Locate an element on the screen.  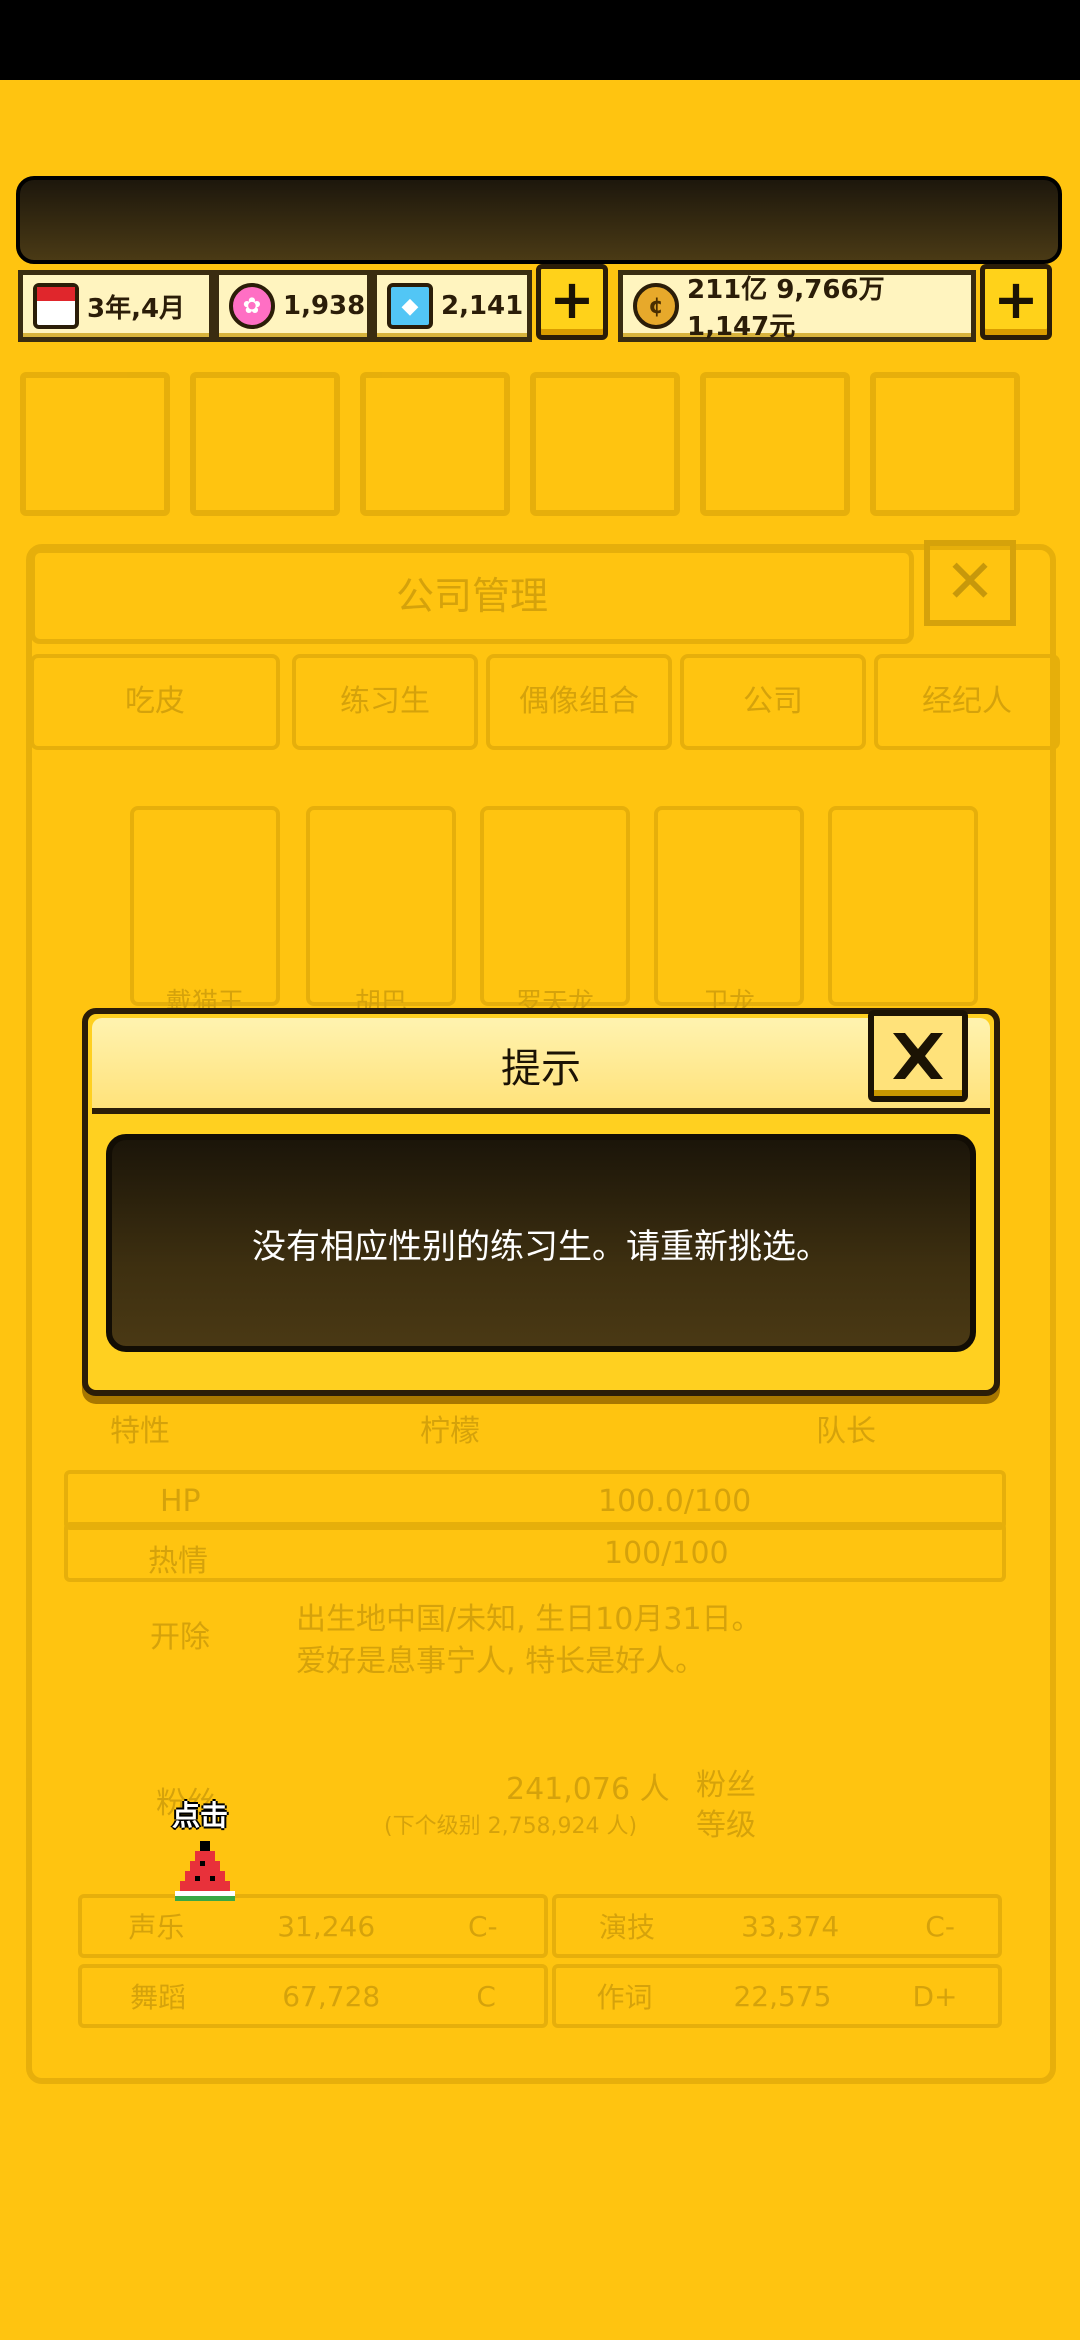
tap-hint-label: 点击 is located at coordinates (200, 1815).